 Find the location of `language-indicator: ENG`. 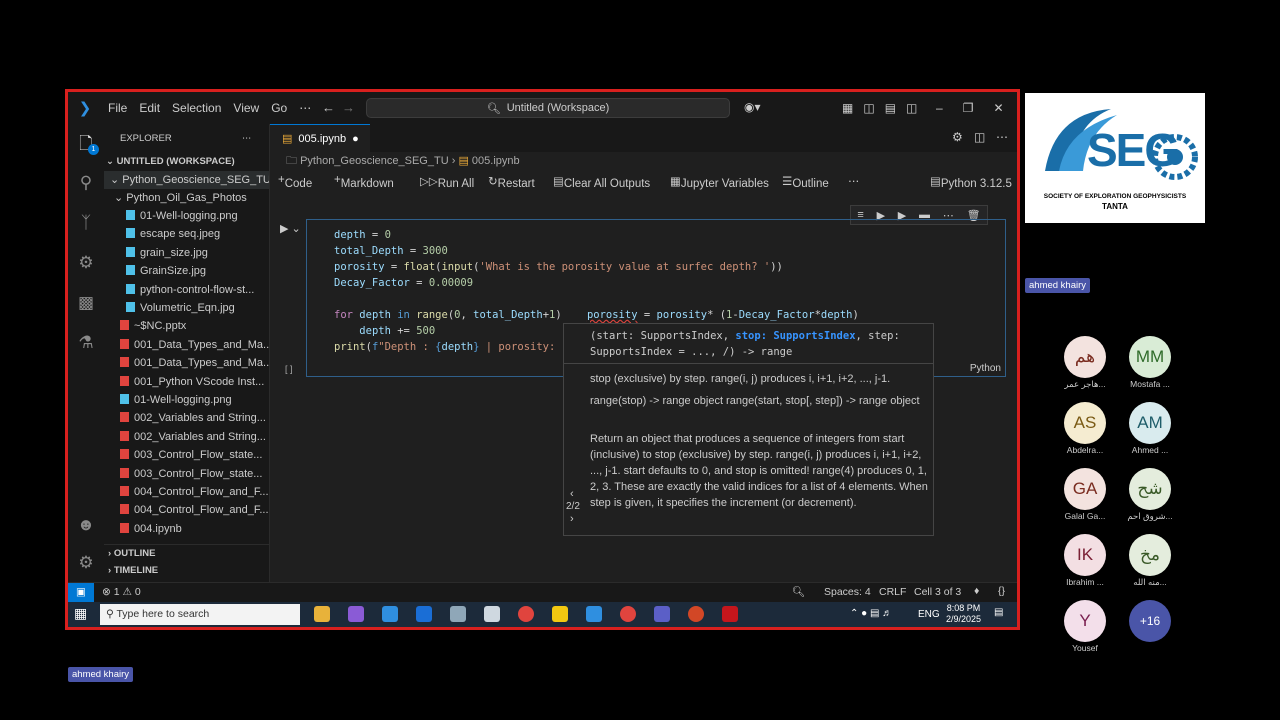

language-indicator: ENG is located at coordinates (929, 614).